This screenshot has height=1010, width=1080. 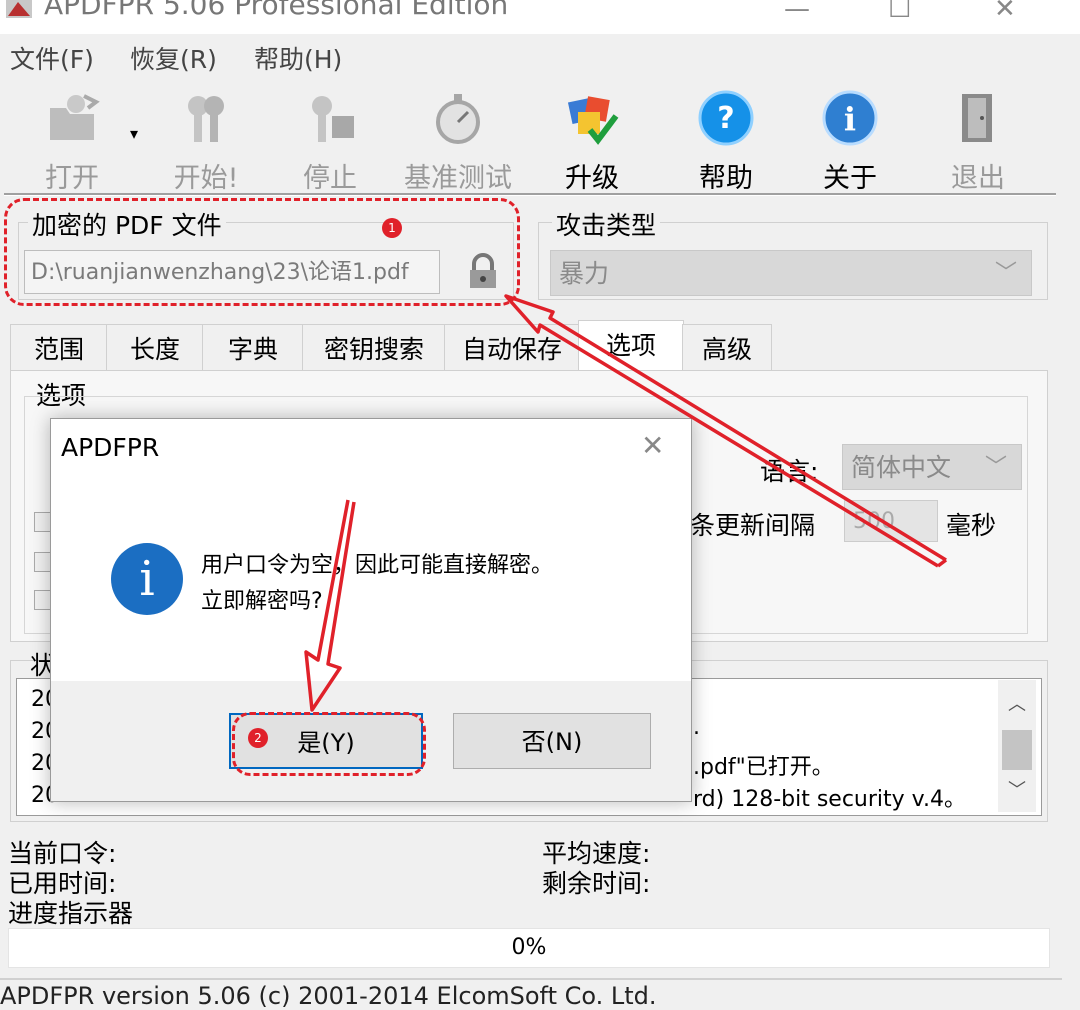 I want to click on menu-file: 文件(F), so click(x=52, y=58).